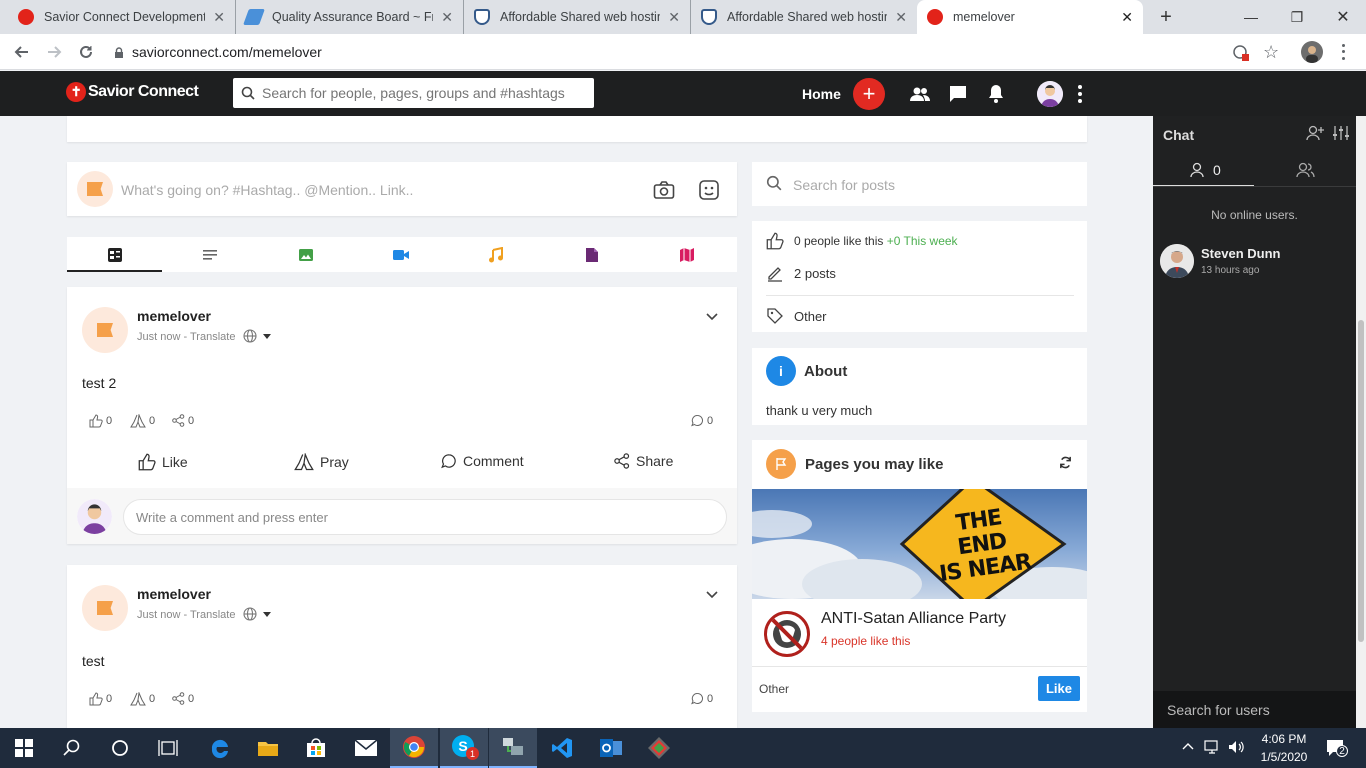 This screenshot has height=768, width=1366. Describe the element at coordinates (163, 462) in the screenshot. I see `like-button: Like` at that location.